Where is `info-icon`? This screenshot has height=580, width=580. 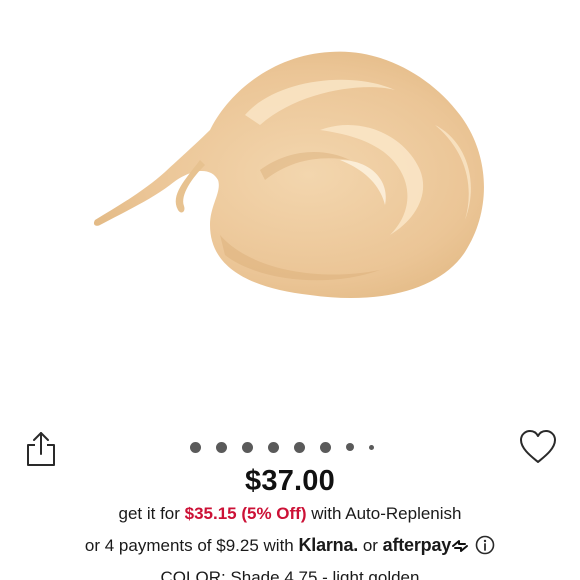
info-icon is located at coordinates (485, 545).